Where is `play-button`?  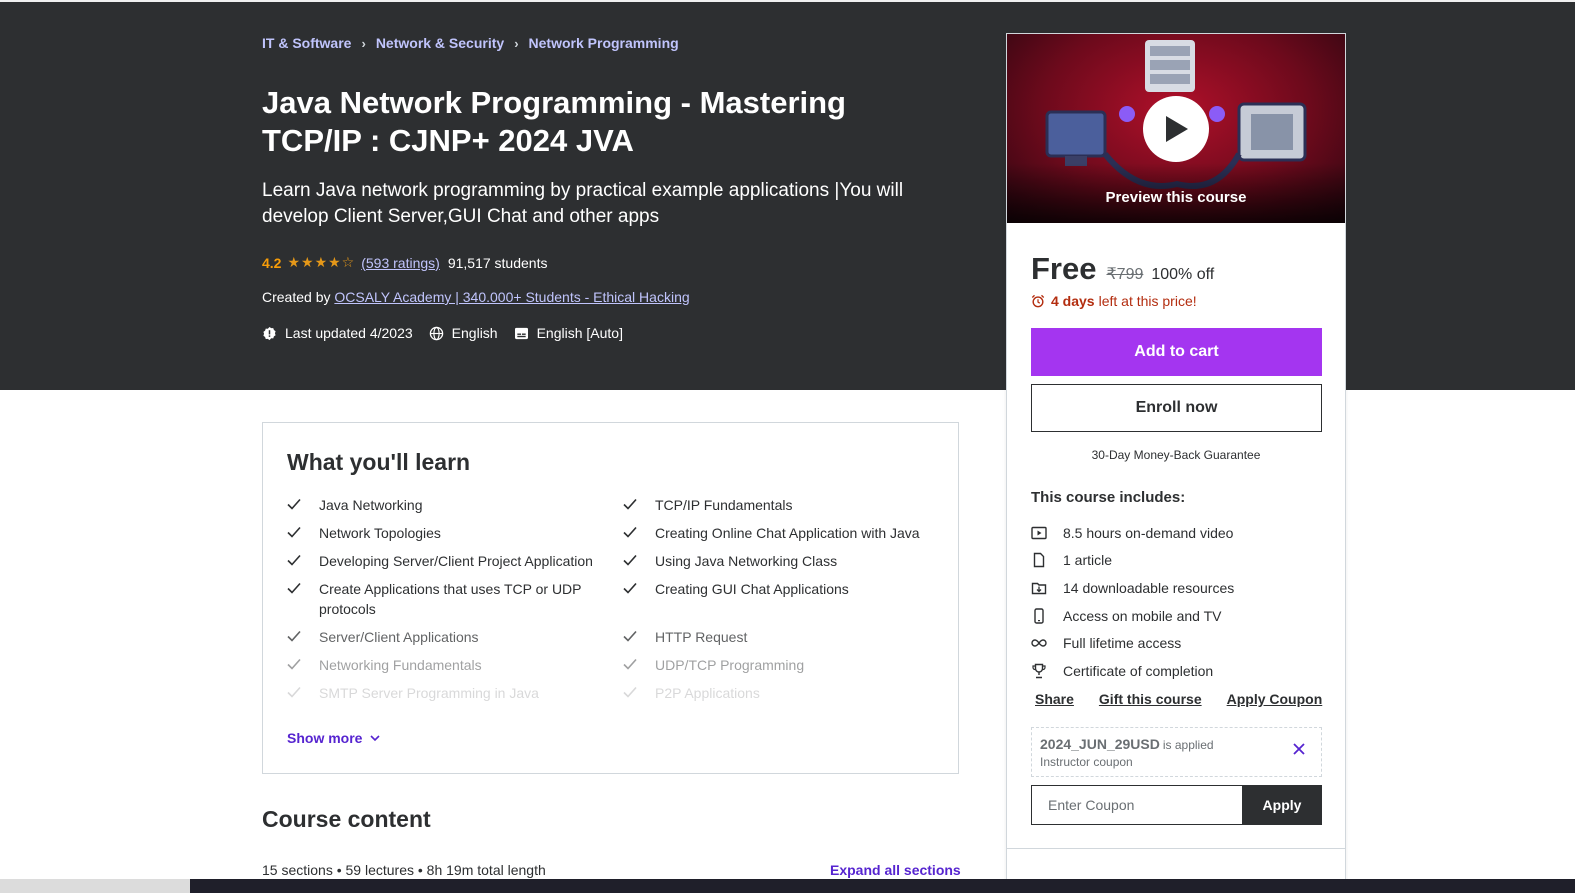
play-button is located at coordinates (1176, 129).